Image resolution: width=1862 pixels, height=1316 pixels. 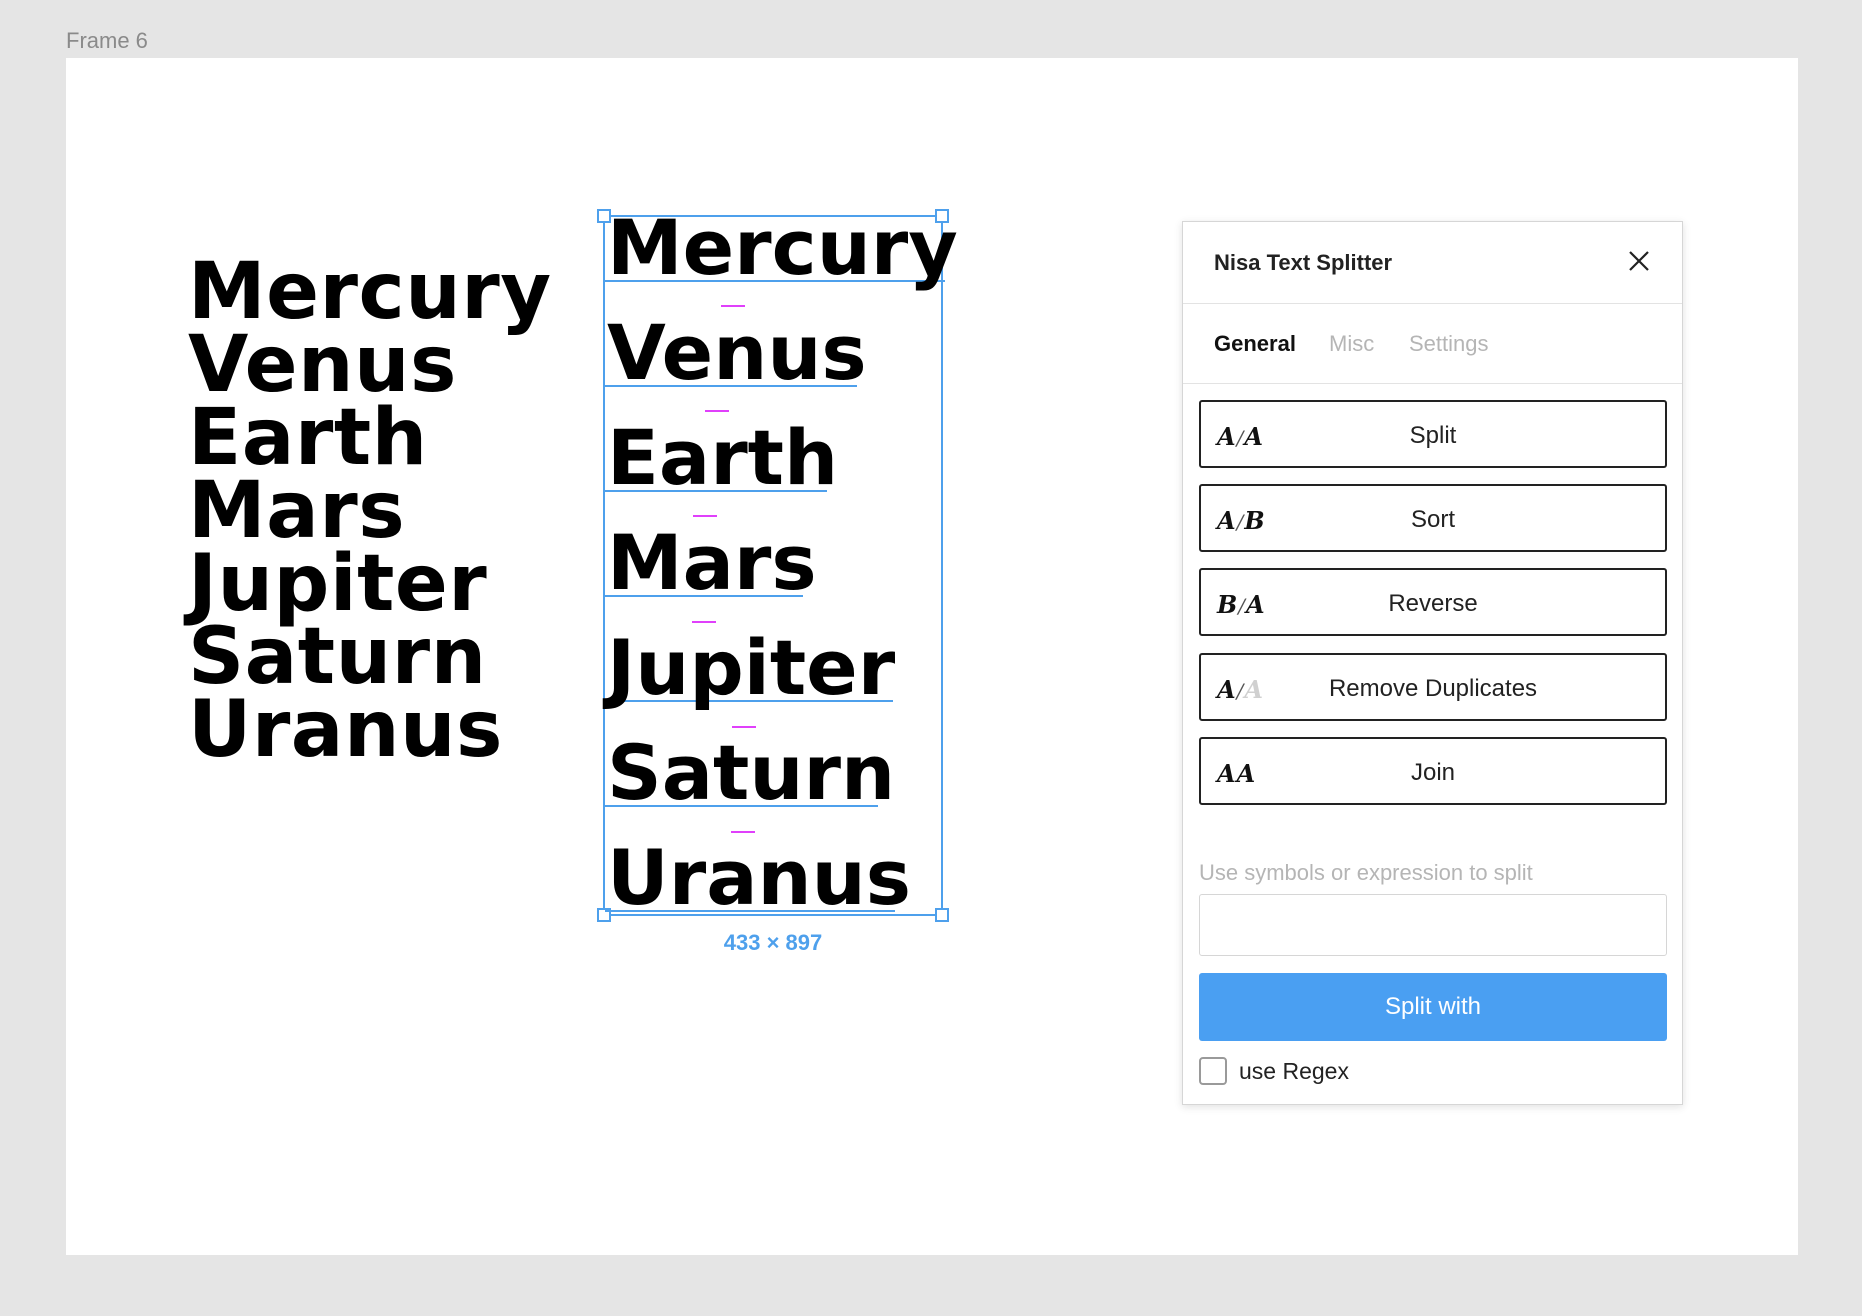 What do you see at coordinates (1432, 263) in the screenshot?
I see `panel-header: Nisa Text Splitter` at bounding box center [1432, 263].